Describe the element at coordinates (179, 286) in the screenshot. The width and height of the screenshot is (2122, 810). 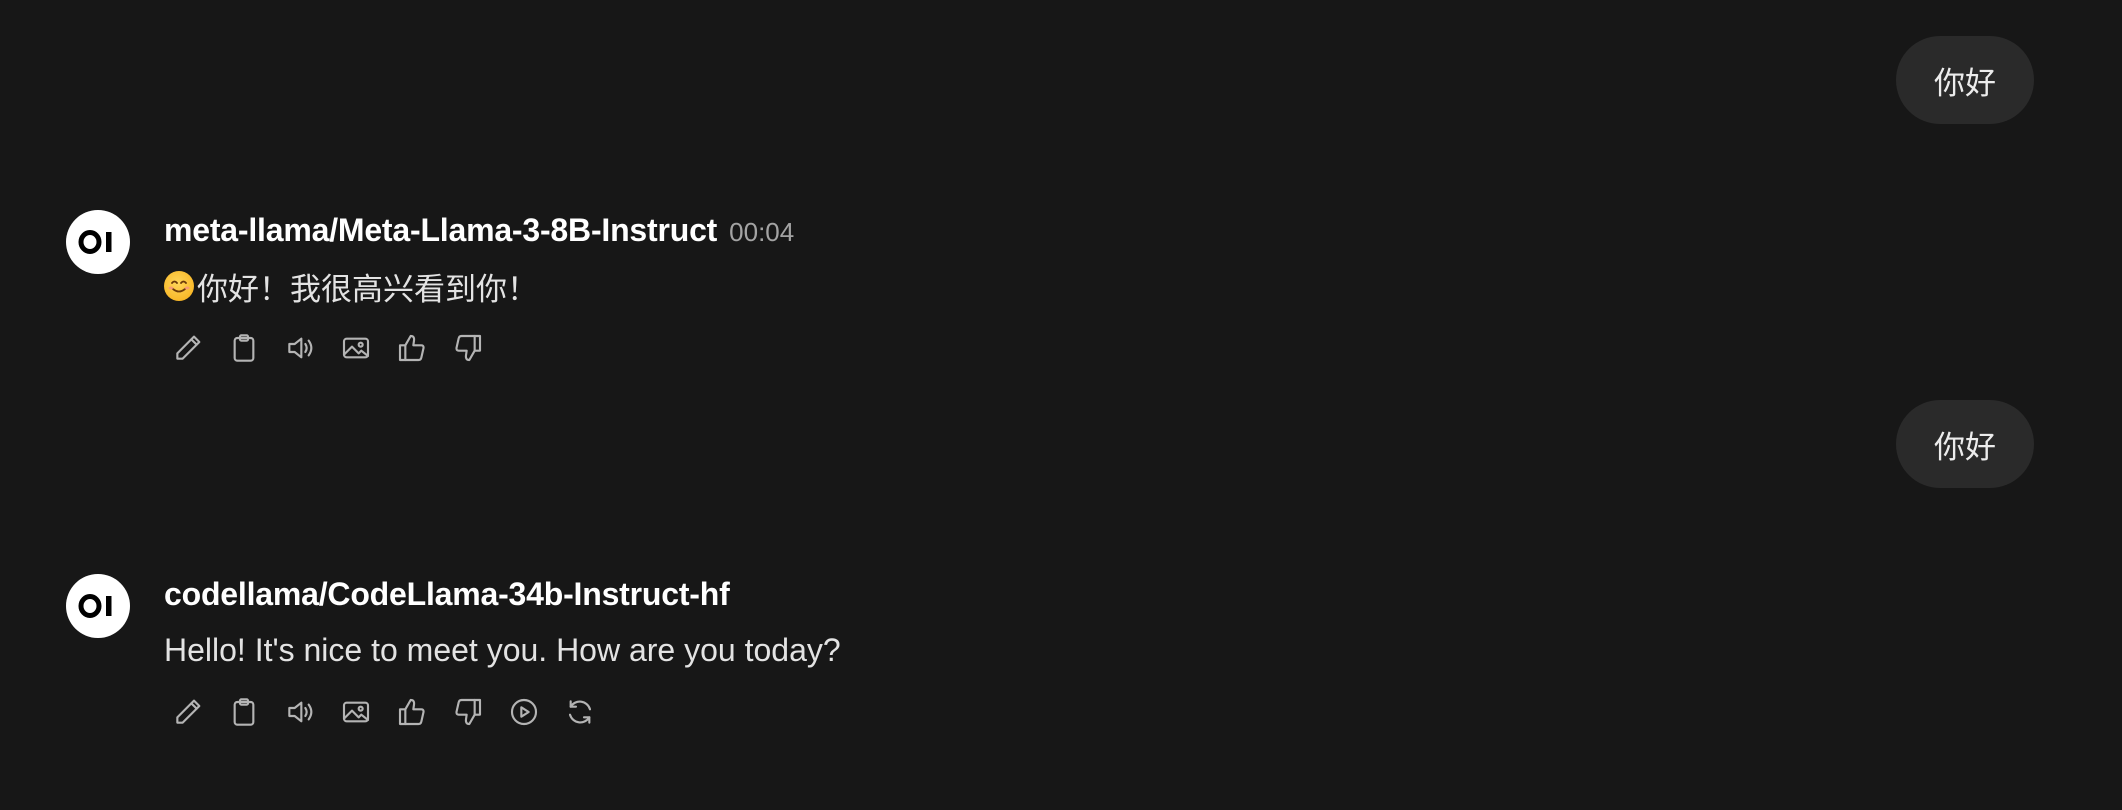
I see `smiling-face-emoji-icon` at that location.